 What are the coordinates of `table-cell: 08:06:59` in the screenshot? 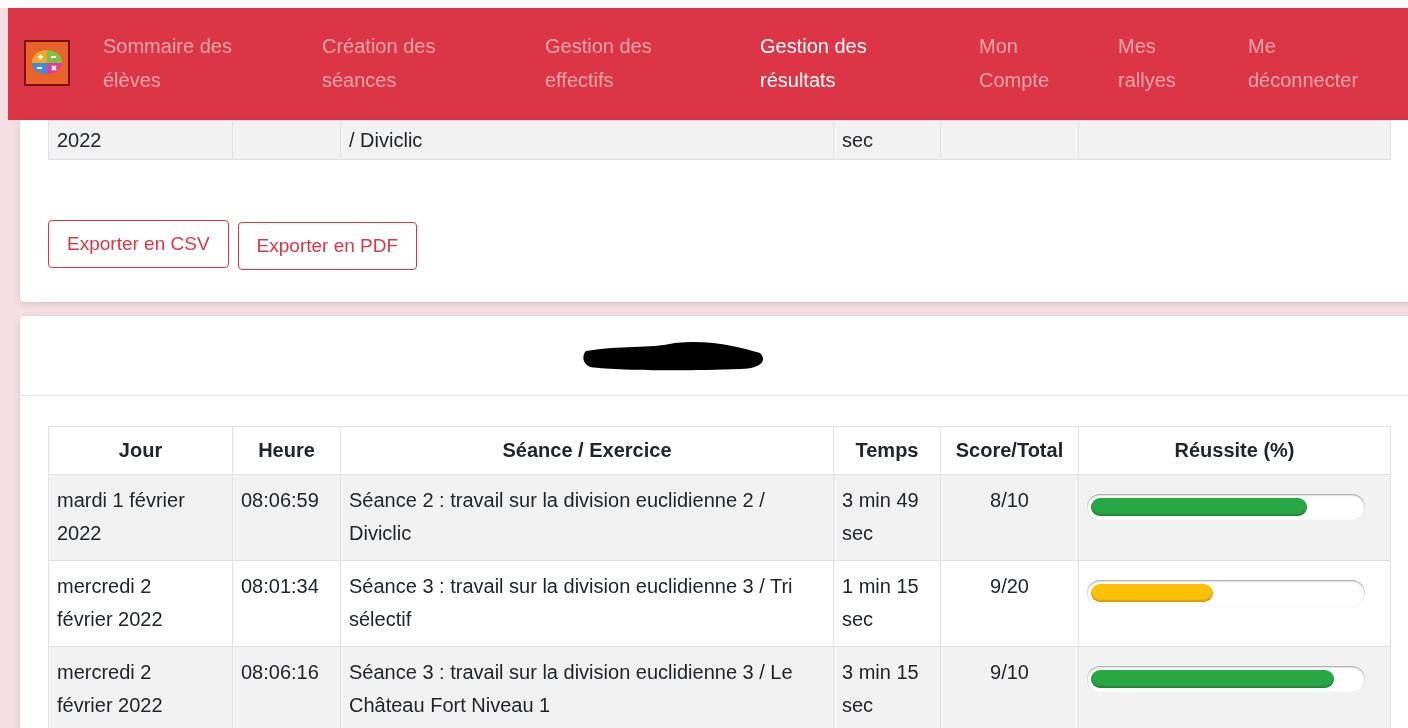 It's located at (280, 500).